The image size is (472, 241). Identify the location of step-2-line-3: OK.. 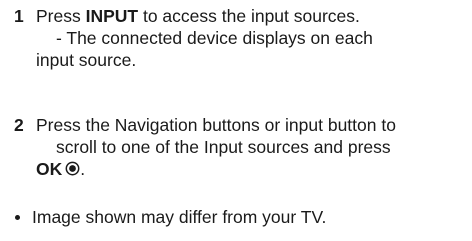
(242, 169).